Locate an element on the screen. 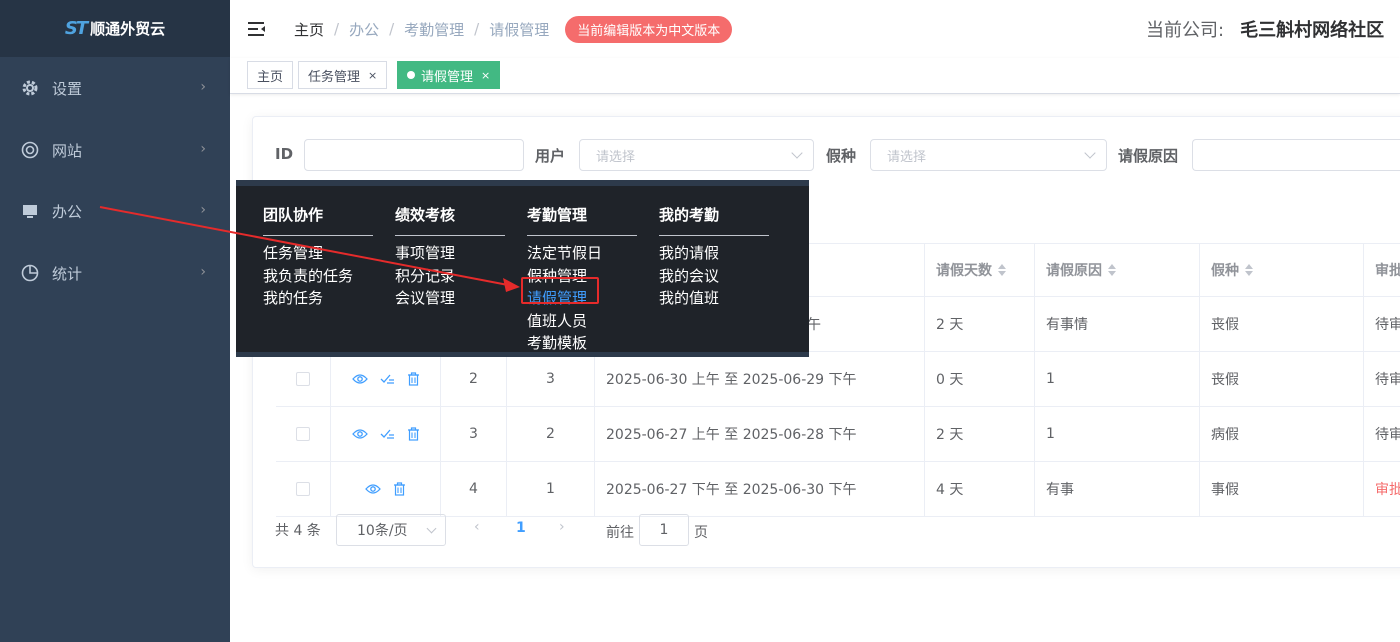 Image resolution: width=1400 pixels, height=642 pixels. version-badge: 当前编辑版本为中文版本 is located at coordinates (649, 29).